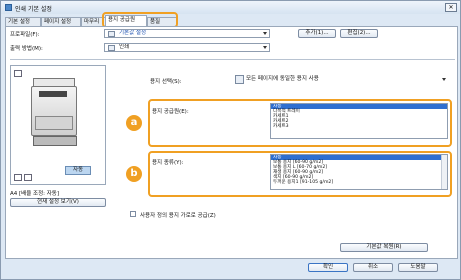  What do you see at coordinates (111, 48) in the screenshot?
I see `print-icon` at bounding box center [111, 48].